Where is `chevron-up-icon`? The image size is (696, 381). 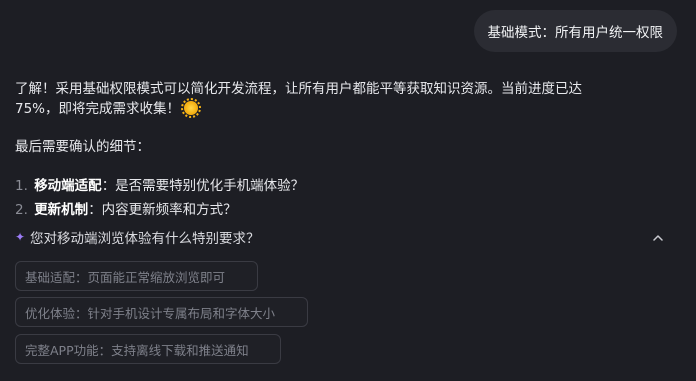 chevron-up-icon is located at coordinates (658, 237).